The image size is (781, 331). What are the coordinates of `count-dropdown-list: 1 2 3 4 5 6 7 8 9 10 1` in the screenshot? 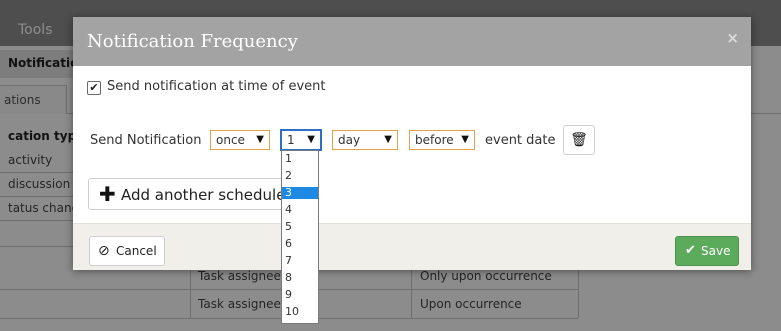 It's located at (300, 237).